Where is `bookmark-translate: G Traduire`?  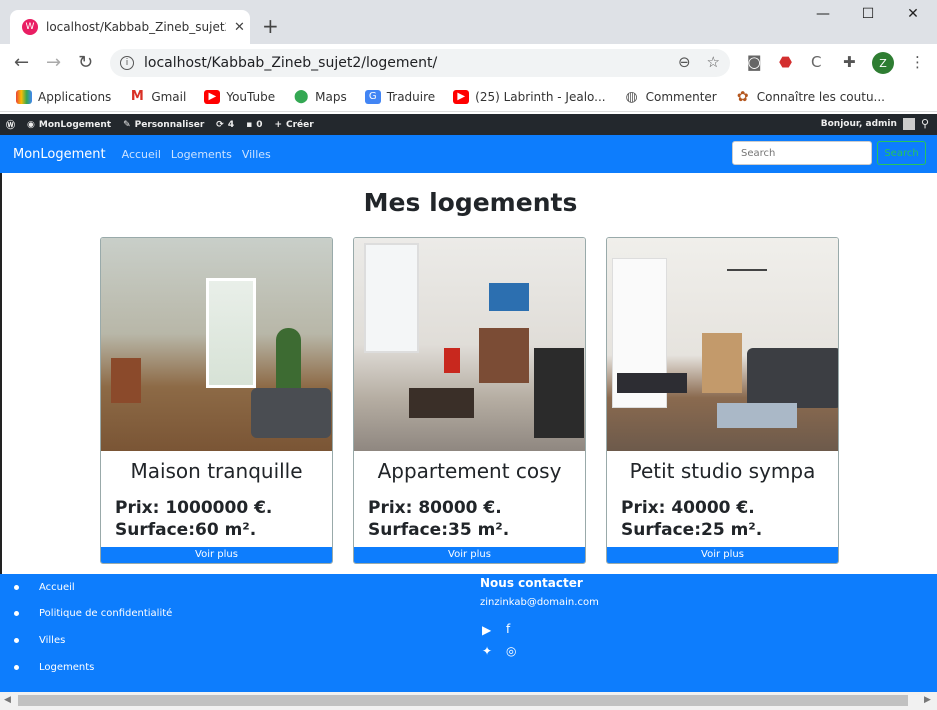 bookmark-translate: G Traduire is located at coordinates (399, 96).